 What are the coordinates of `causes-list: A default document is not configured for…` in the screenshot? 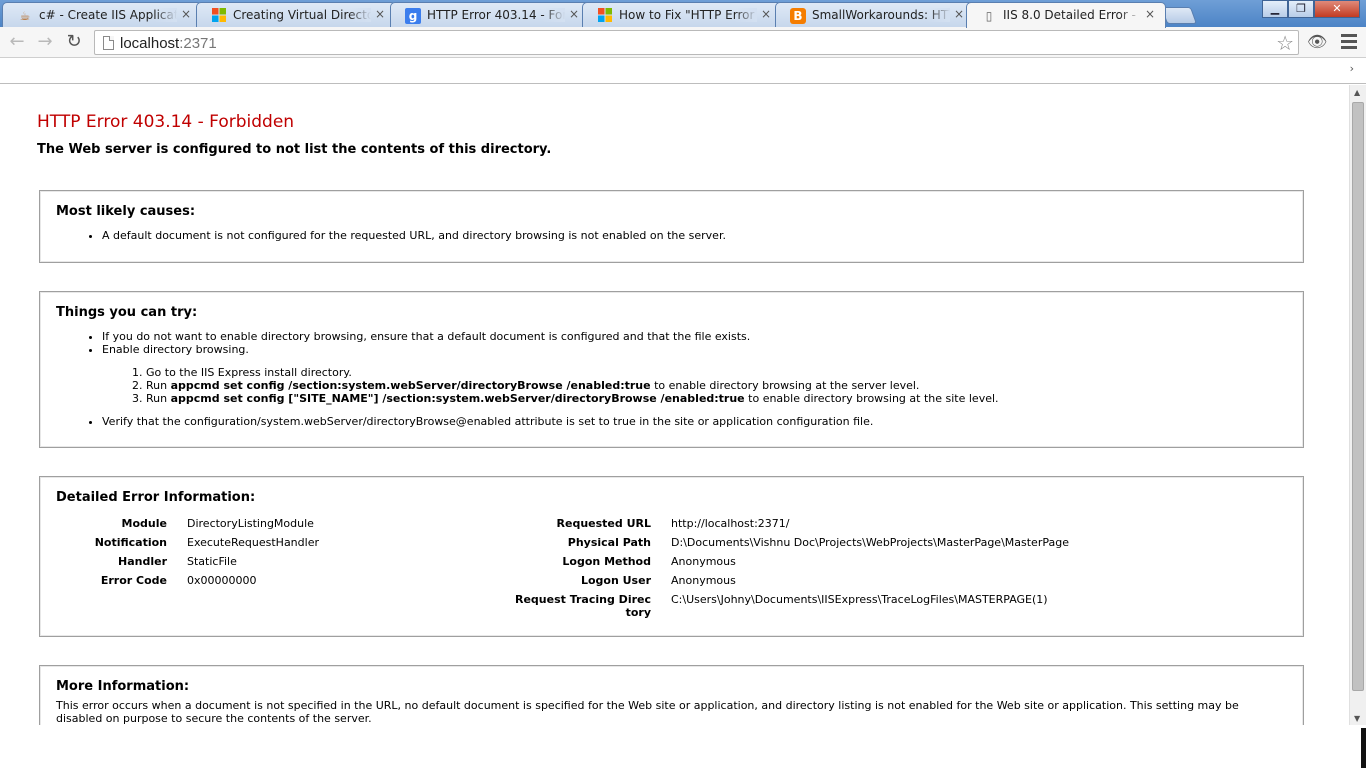 It's located at (414, 235).